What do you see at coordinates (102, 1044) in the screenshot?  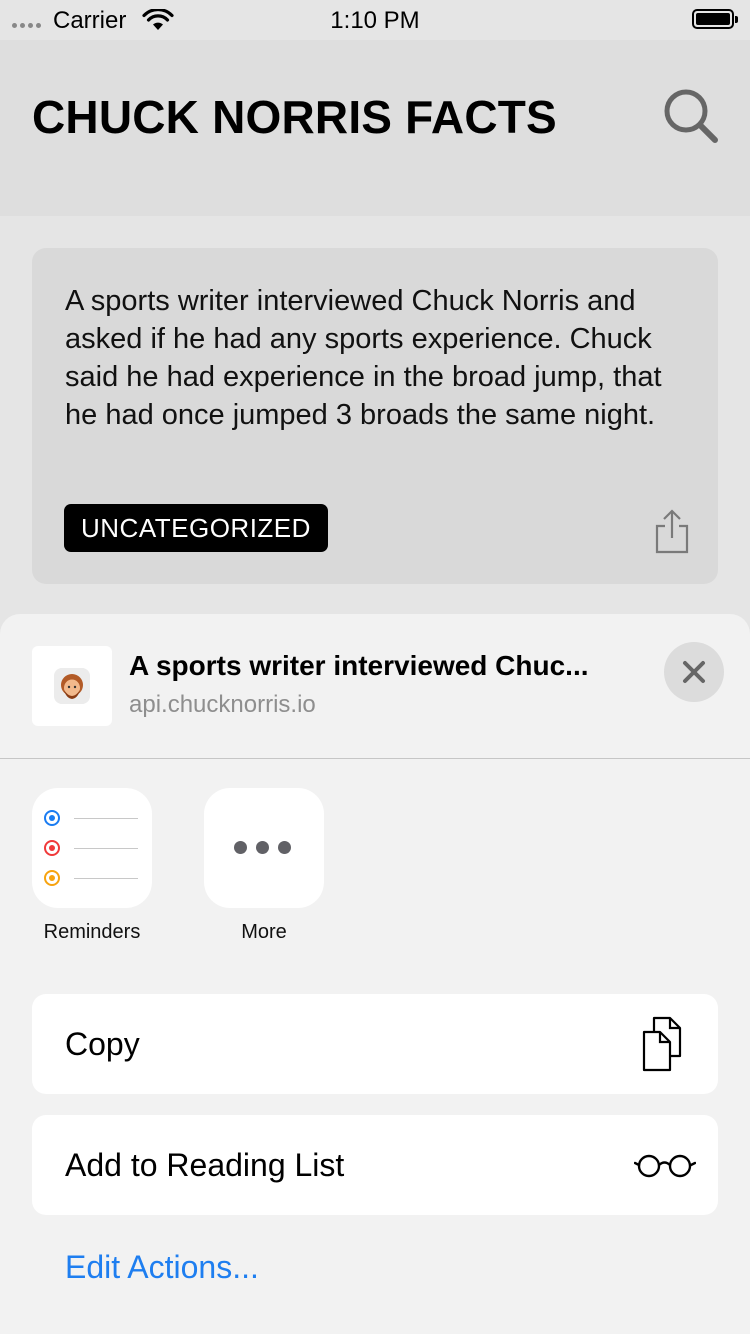 I see `action-label: Copy` at bounding box center [102, 1044].